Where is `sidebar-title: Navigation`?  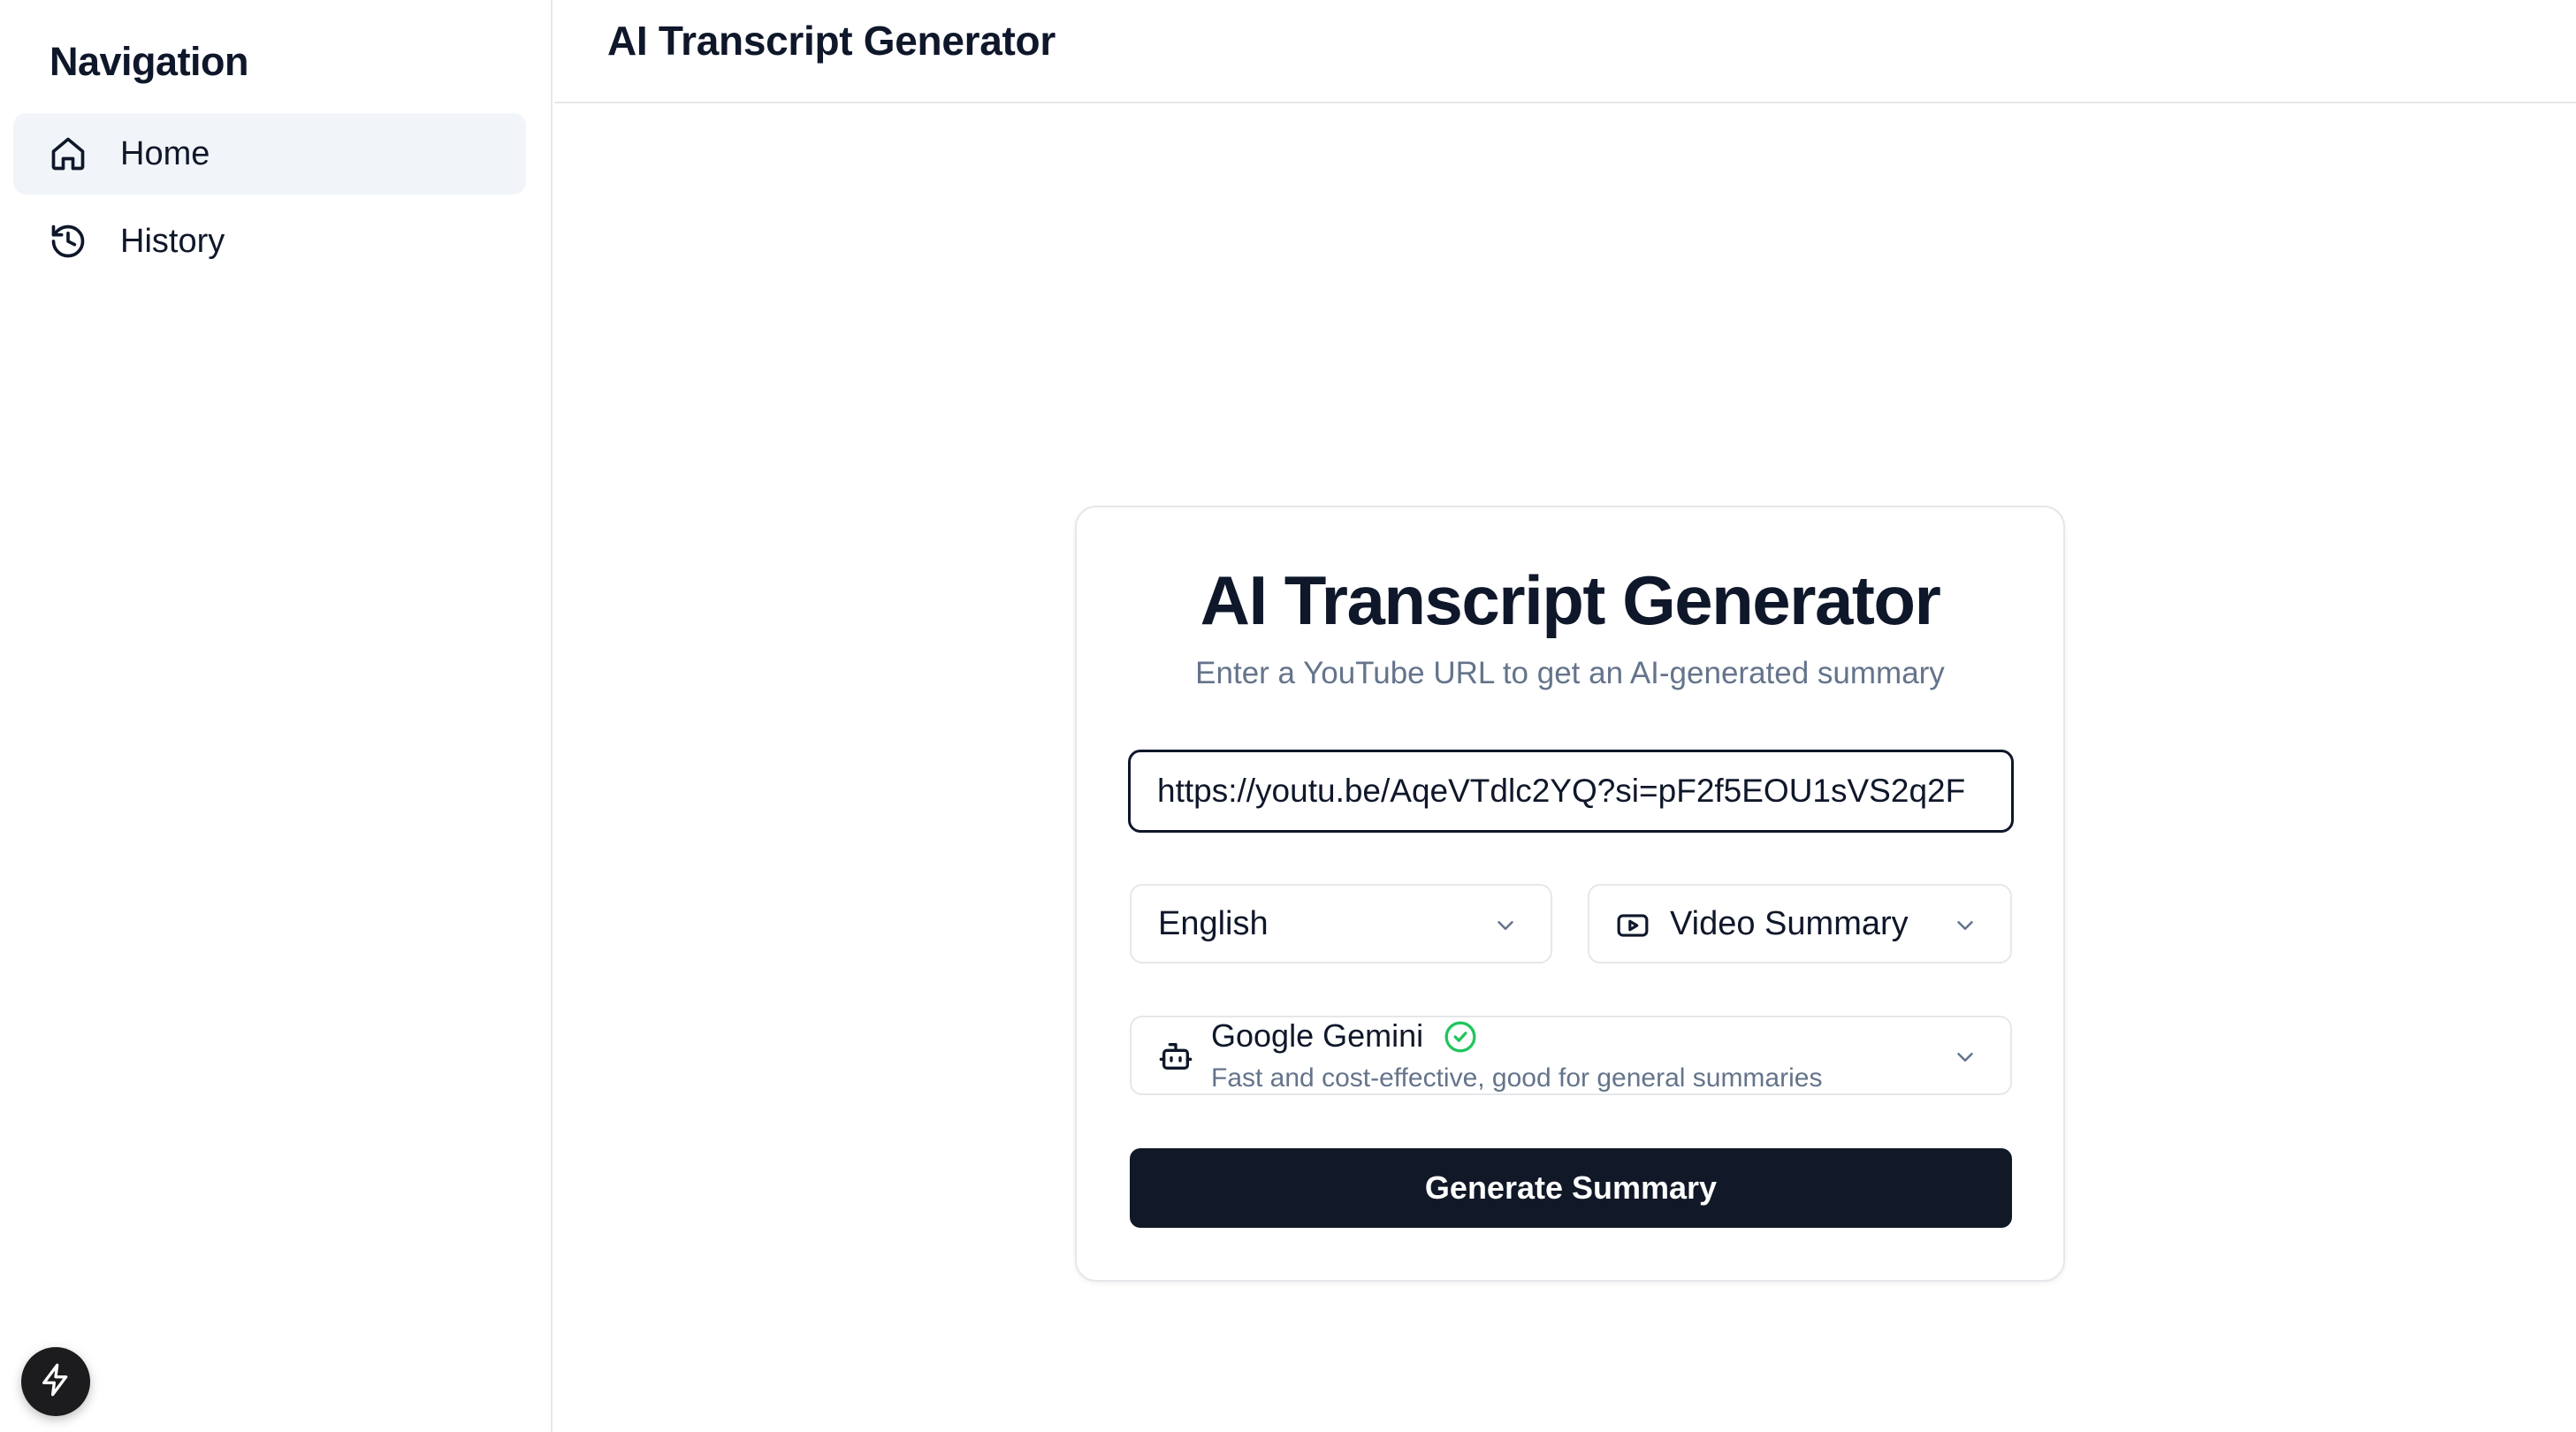
sidebar-title: Navigation is located at coordinates (149, 62).